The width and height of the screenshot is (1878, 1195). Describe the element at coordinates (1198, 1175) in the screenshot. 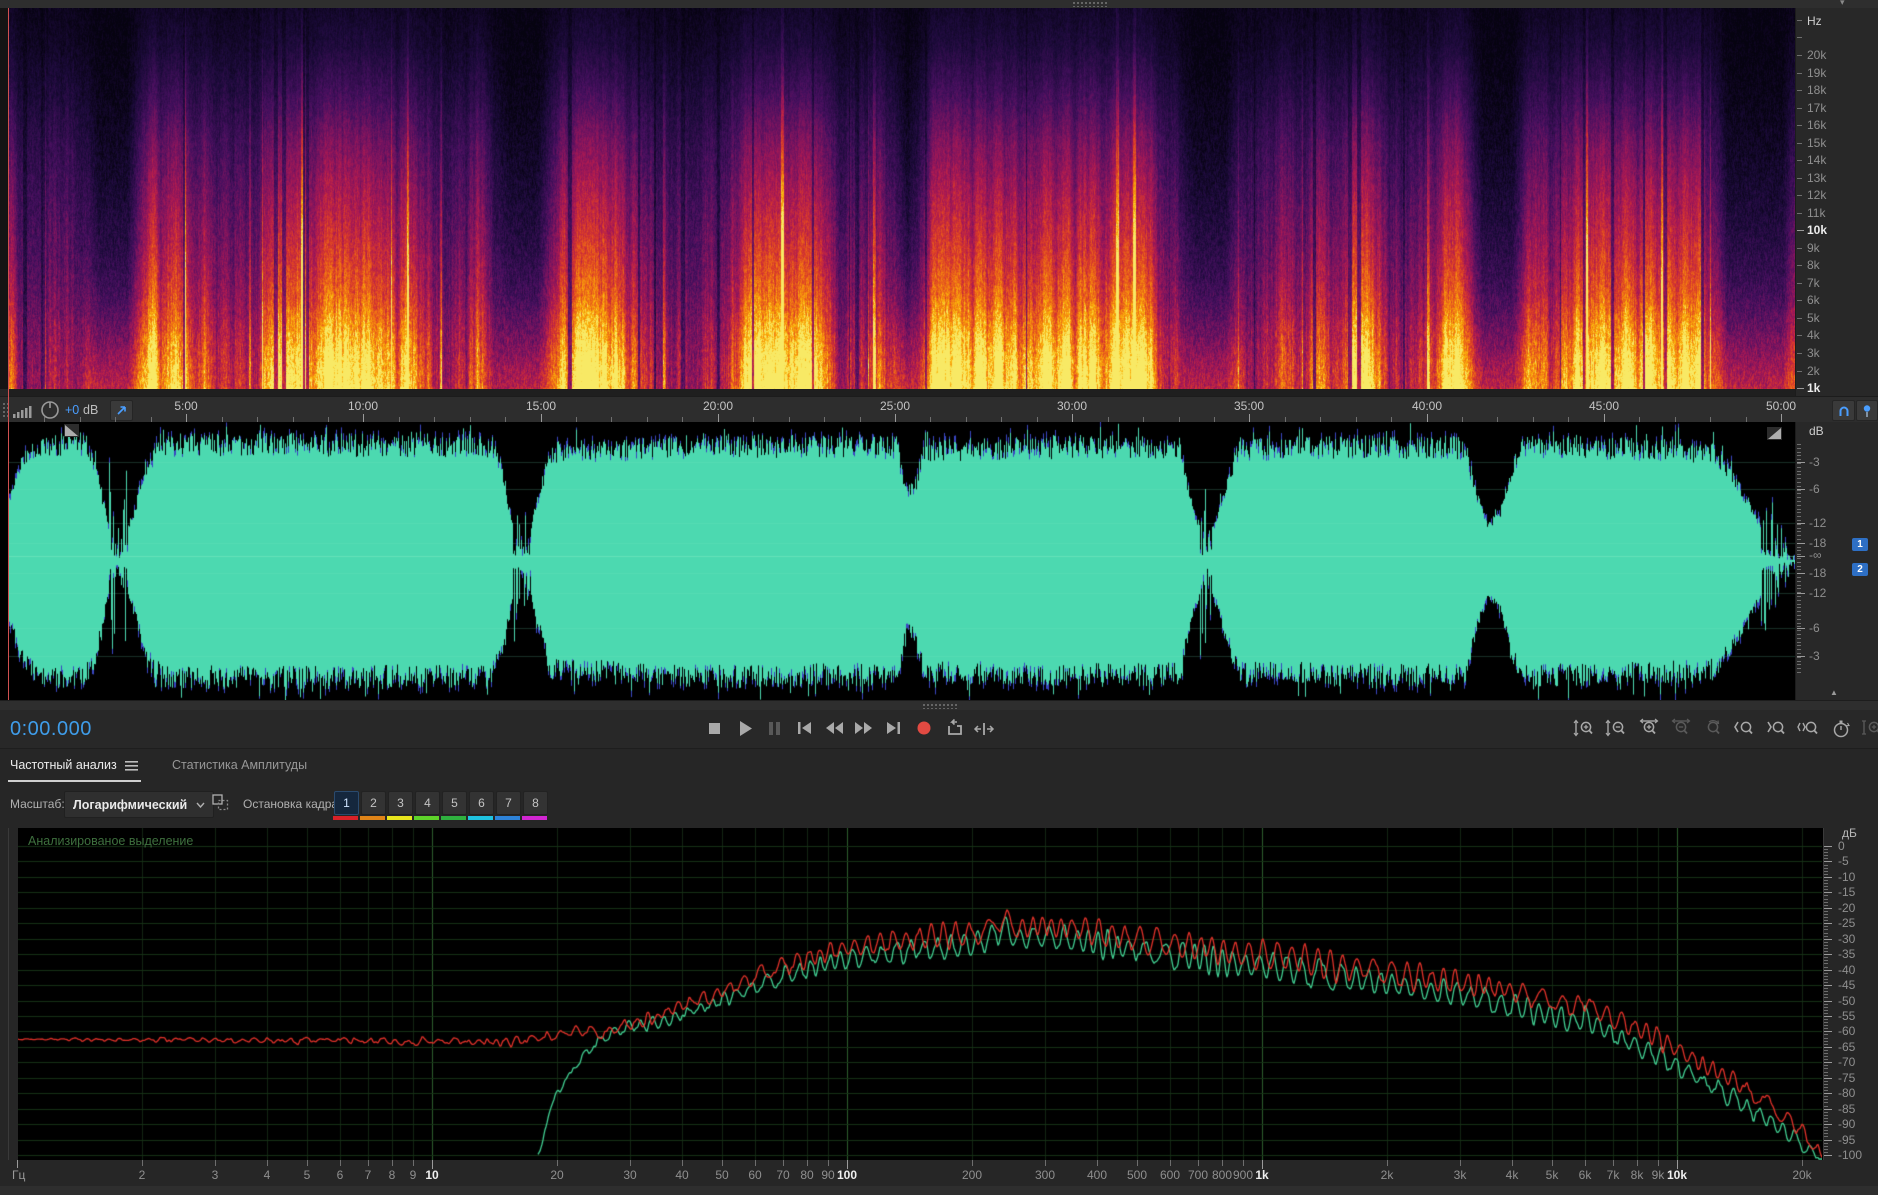

I see `freq-tick-label: 700` at that location.